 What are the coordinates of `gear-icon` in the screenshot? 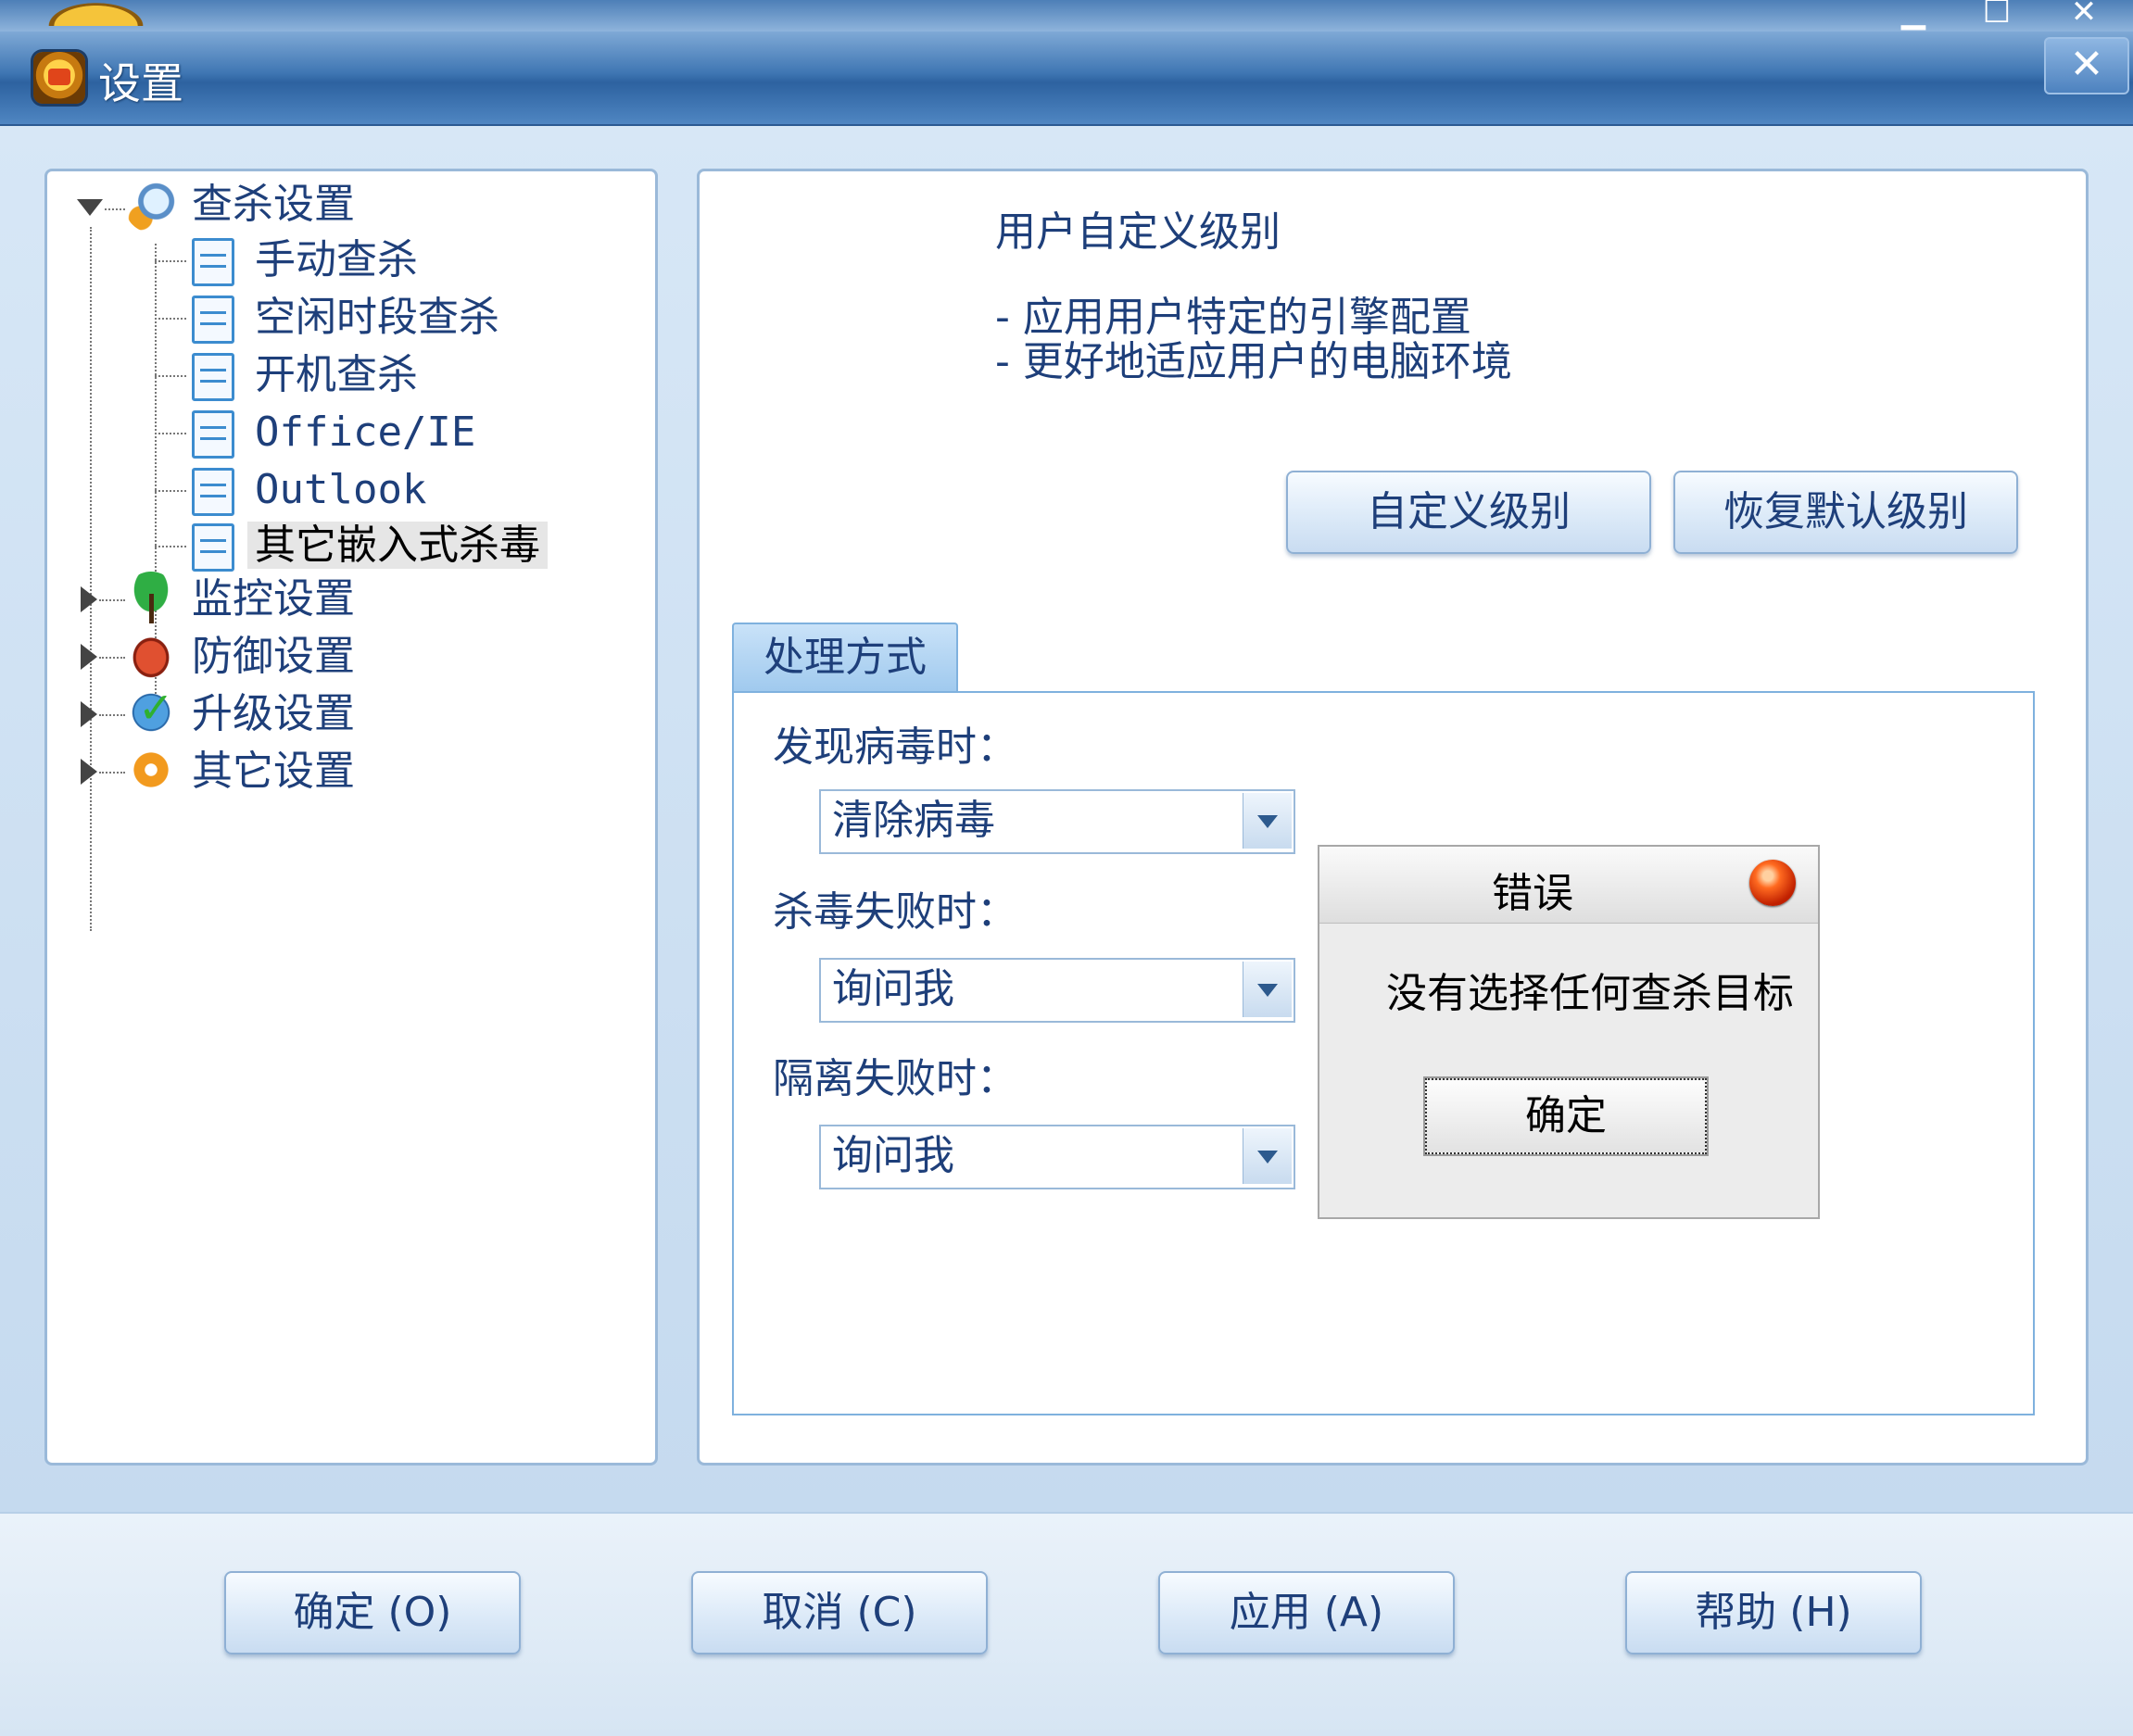 It's located at (151, 770).